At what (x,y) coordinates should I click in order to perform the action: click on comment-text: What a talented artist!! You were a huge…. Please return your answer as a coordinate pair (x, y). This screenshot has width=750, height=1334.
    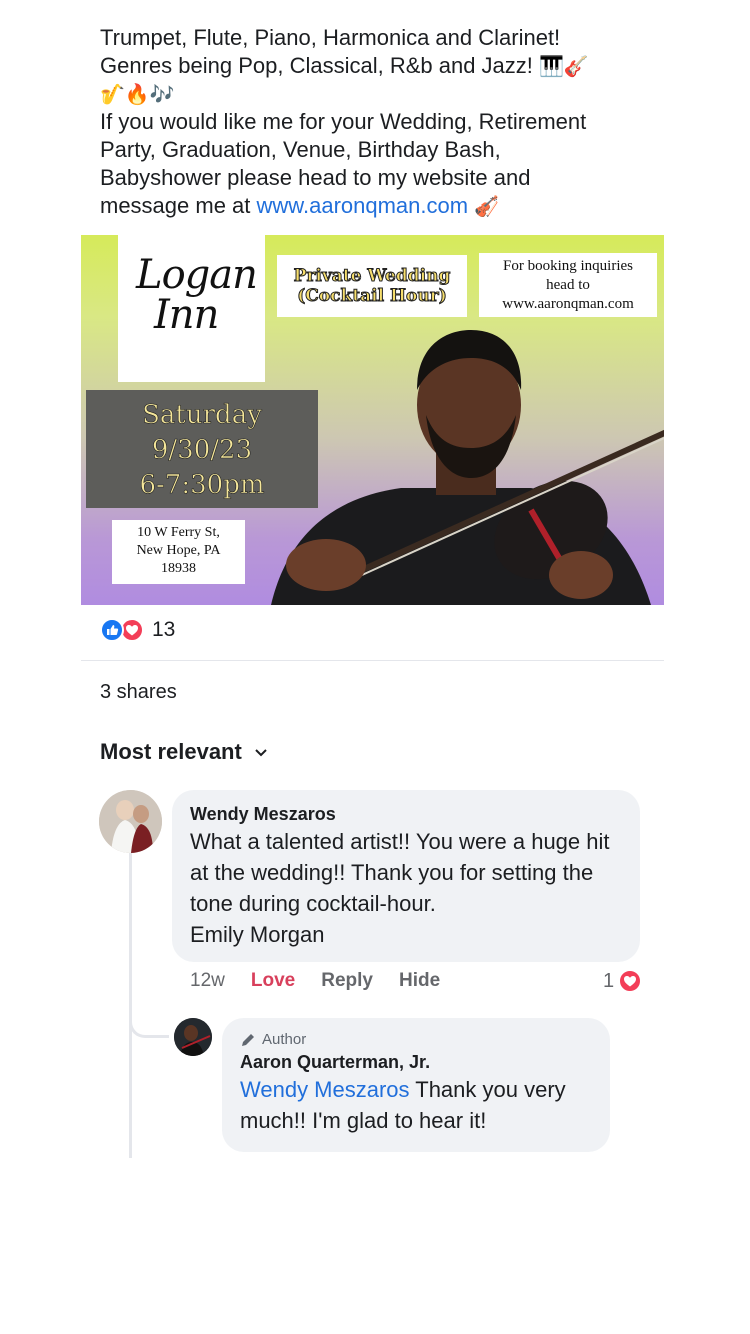
    Looking at the image, I should click on (400, 872).